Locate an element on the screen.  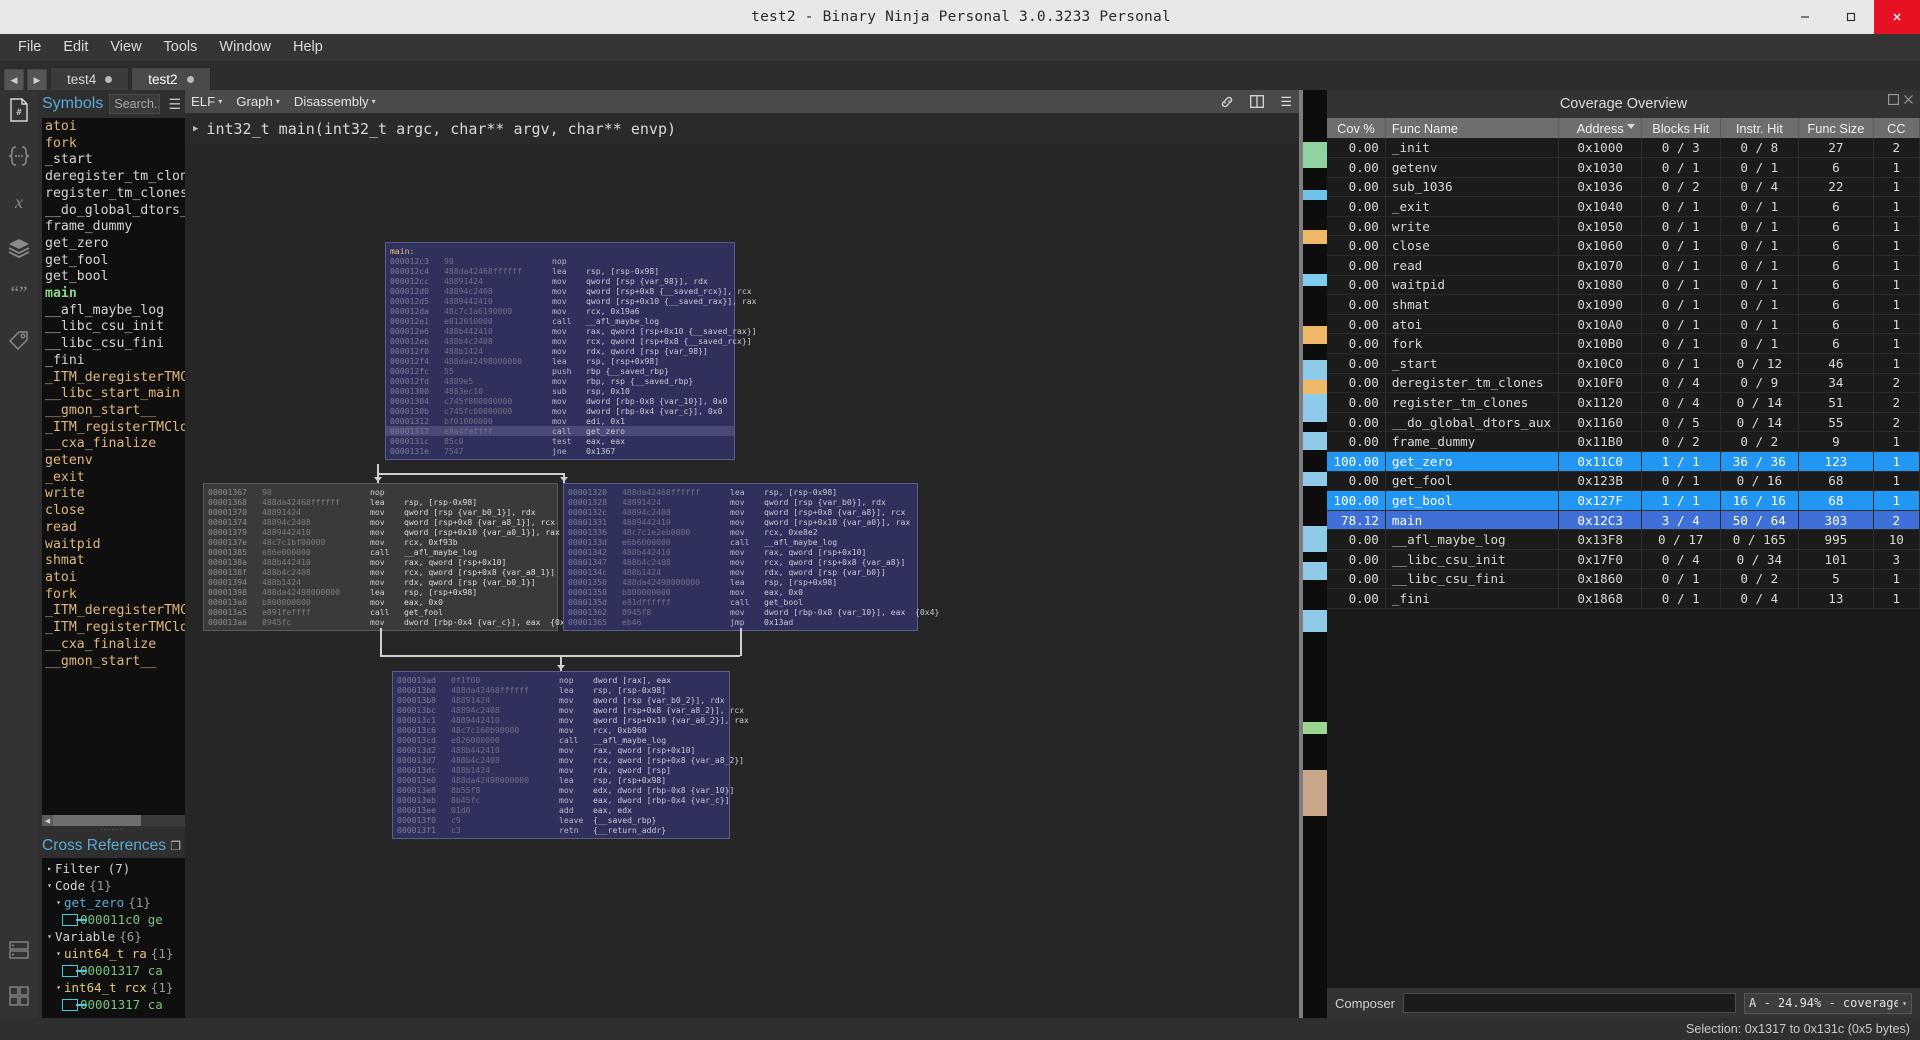
xref-tree-row: 000011c0 ge is located at coordinates (113, 919).